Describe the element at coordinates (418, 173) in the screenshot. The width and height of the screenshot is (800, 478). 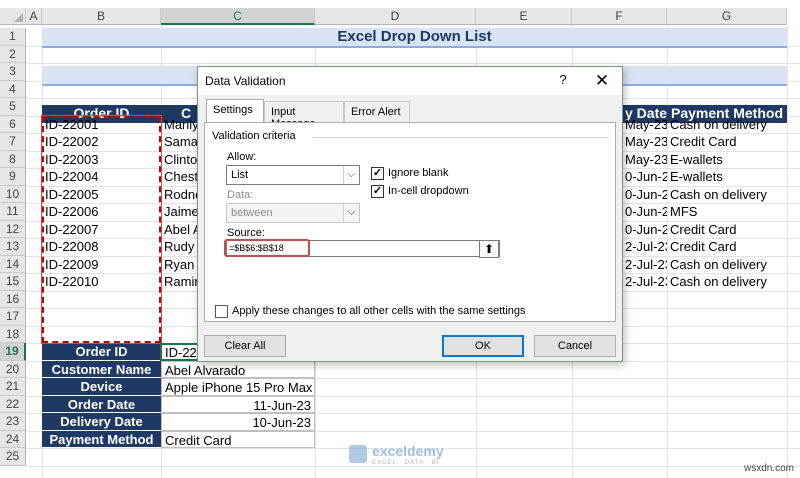
I see `ignore-blank-label: Ignore blank` at that location.